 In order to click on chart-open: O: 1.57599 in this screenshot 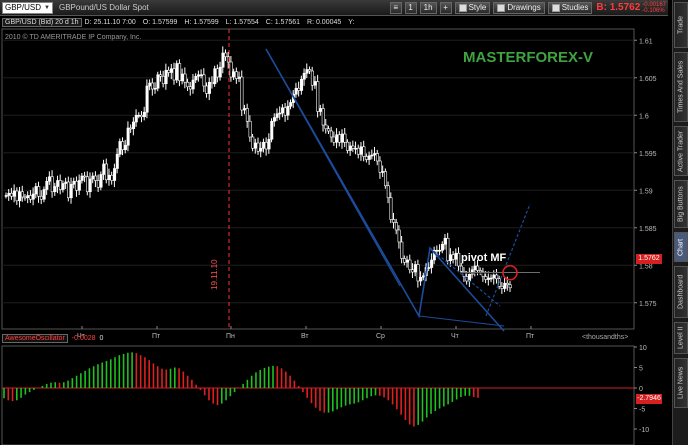, I will do `click(160, 22)`.